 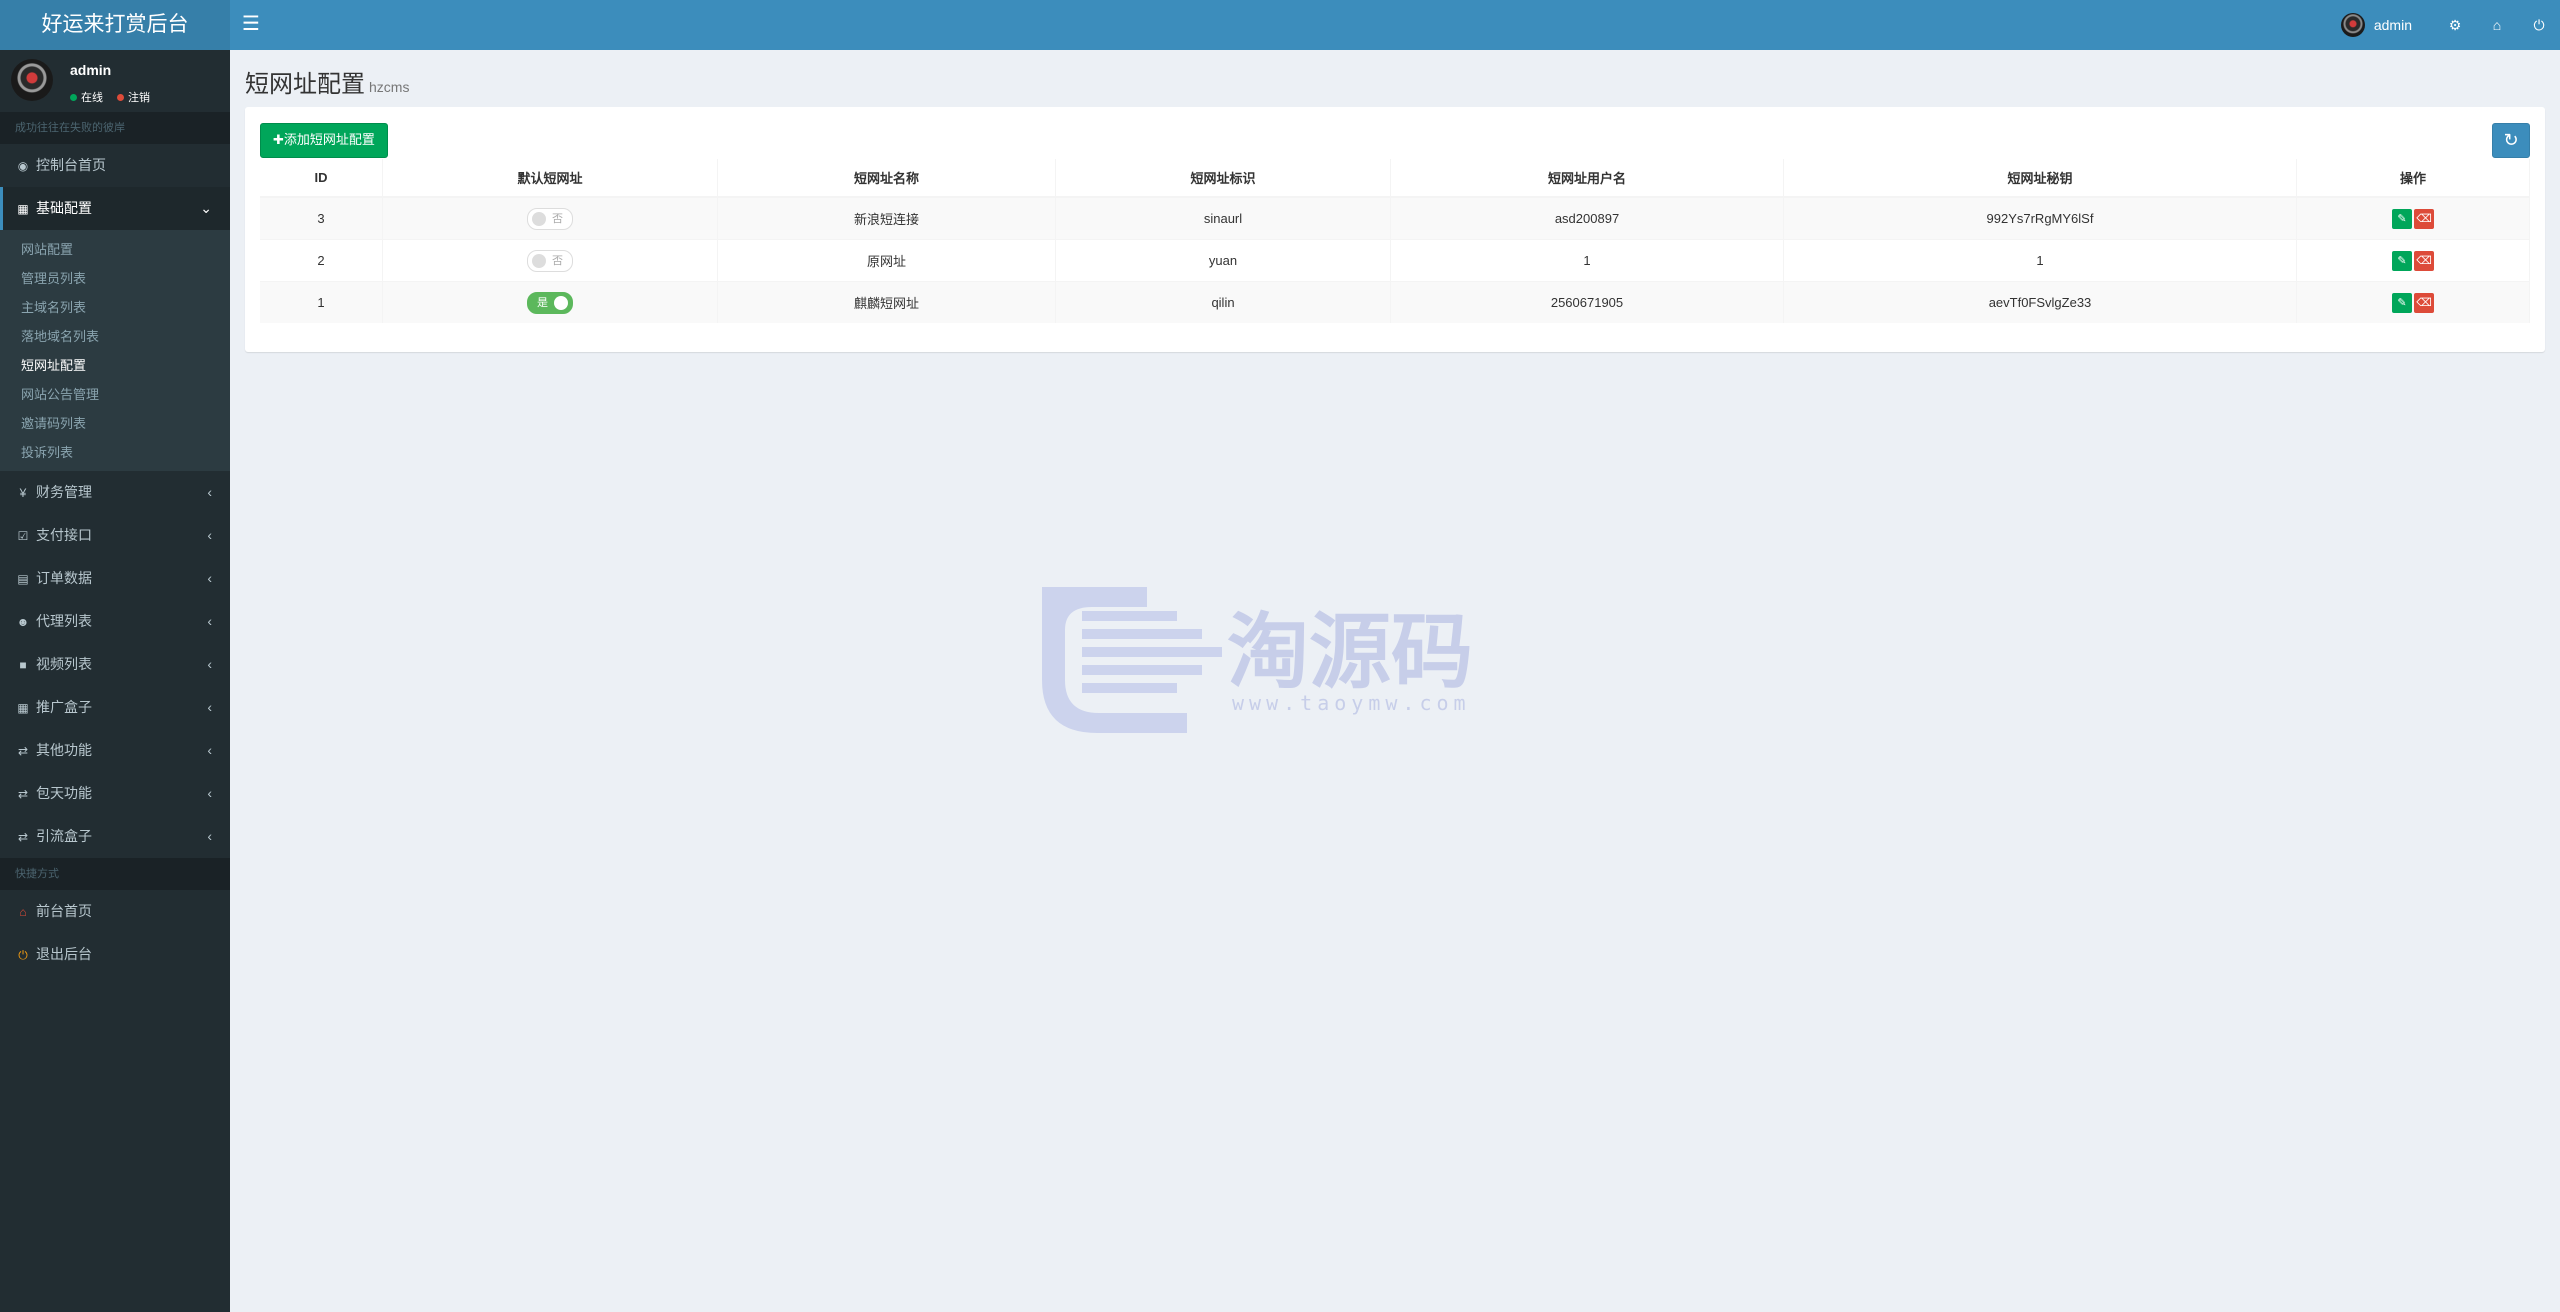 I want to click on sidebar-item-label: 代理列表, so click(x=64, y=621).